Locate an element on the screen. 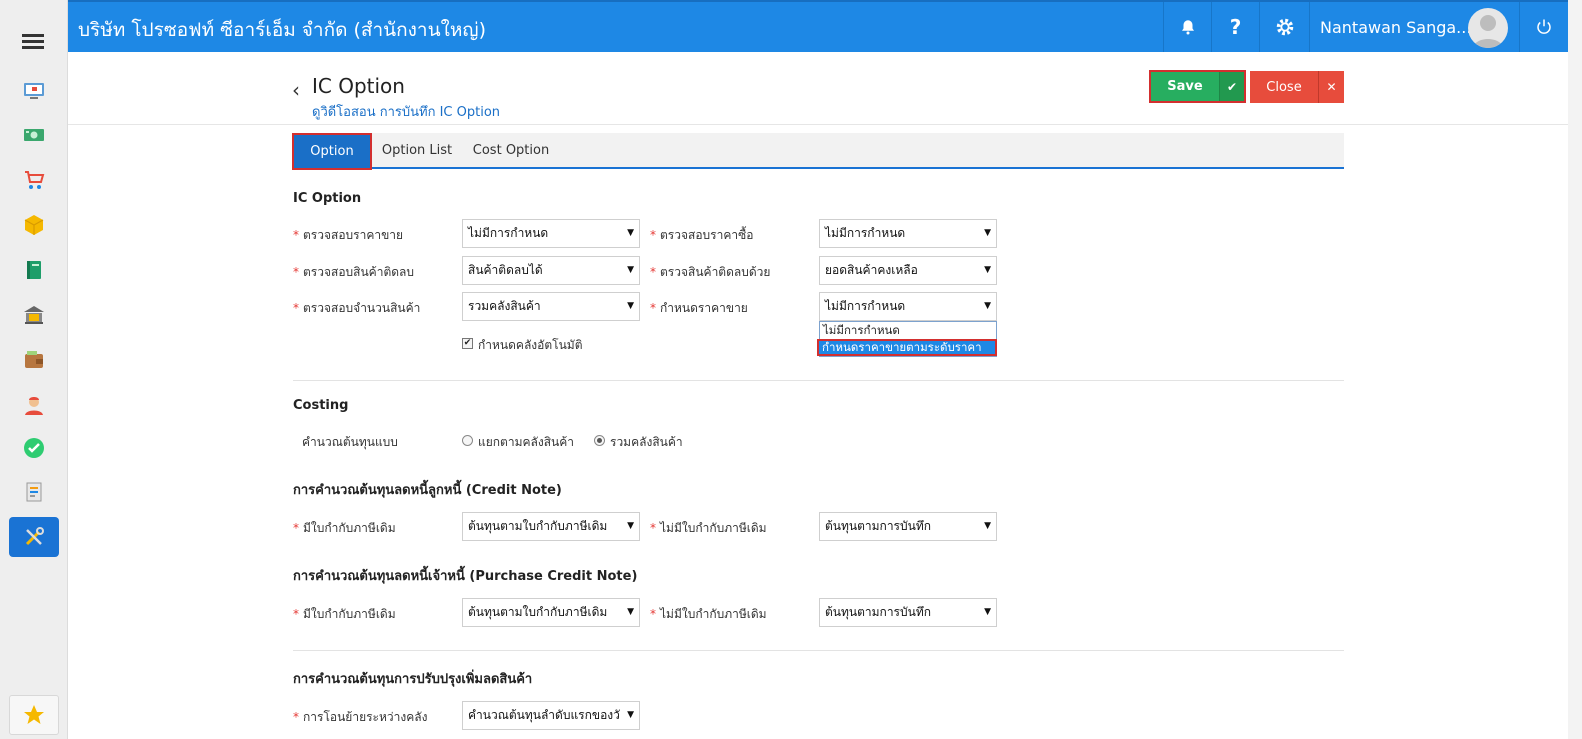 This screenshot has width=1582, height=739. wallet-icon is located at coordinates (34, 360).